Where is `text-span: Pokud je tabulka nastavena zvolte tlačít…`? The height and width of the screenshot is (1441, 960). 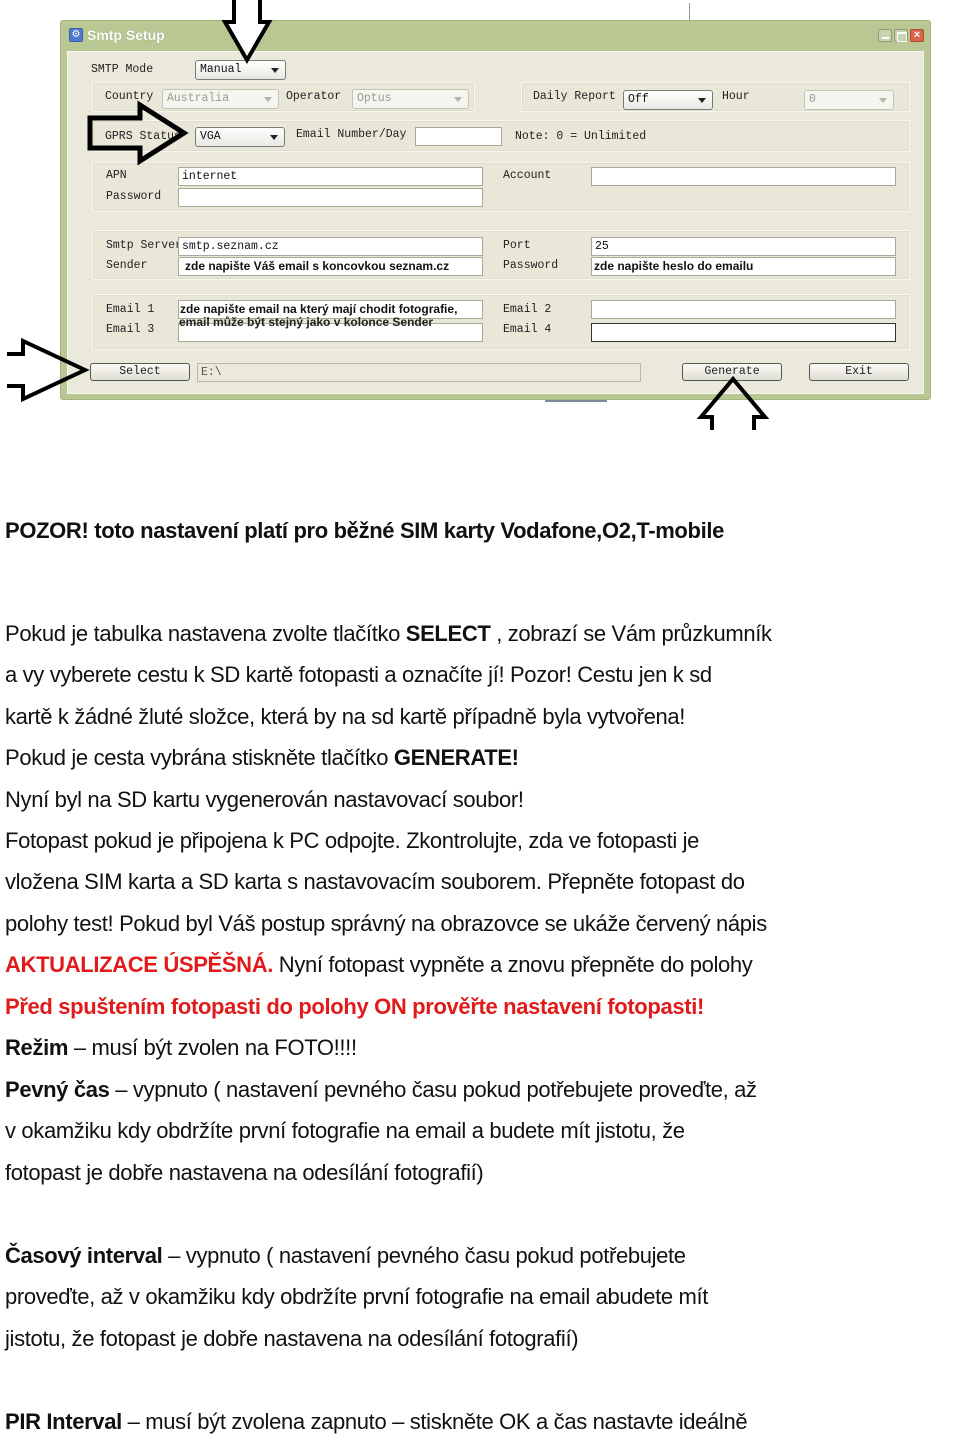
text-span: Pokud je tabulka nastavena zvolte tlačít… is located at coordinates (205, 633).